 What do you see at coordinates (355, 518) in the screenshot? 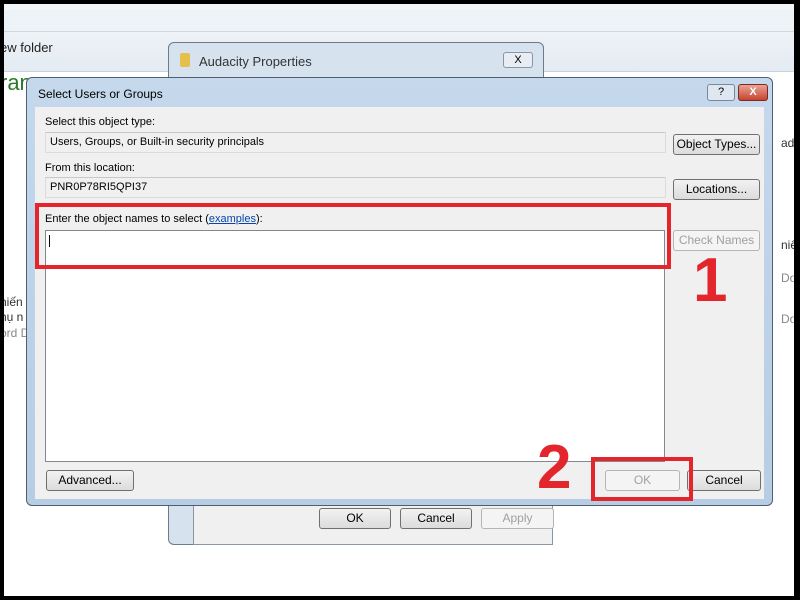
I see `properties-ok-button: OK` at bounding box center [355, 518].